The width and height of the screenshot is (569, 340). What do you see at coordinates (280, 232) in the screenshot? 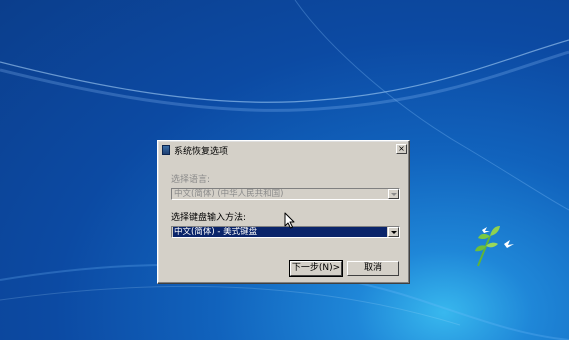
I see `keyboard-select-value: 中文(简体) - 美式键盘` at bounding box center [280, 232].